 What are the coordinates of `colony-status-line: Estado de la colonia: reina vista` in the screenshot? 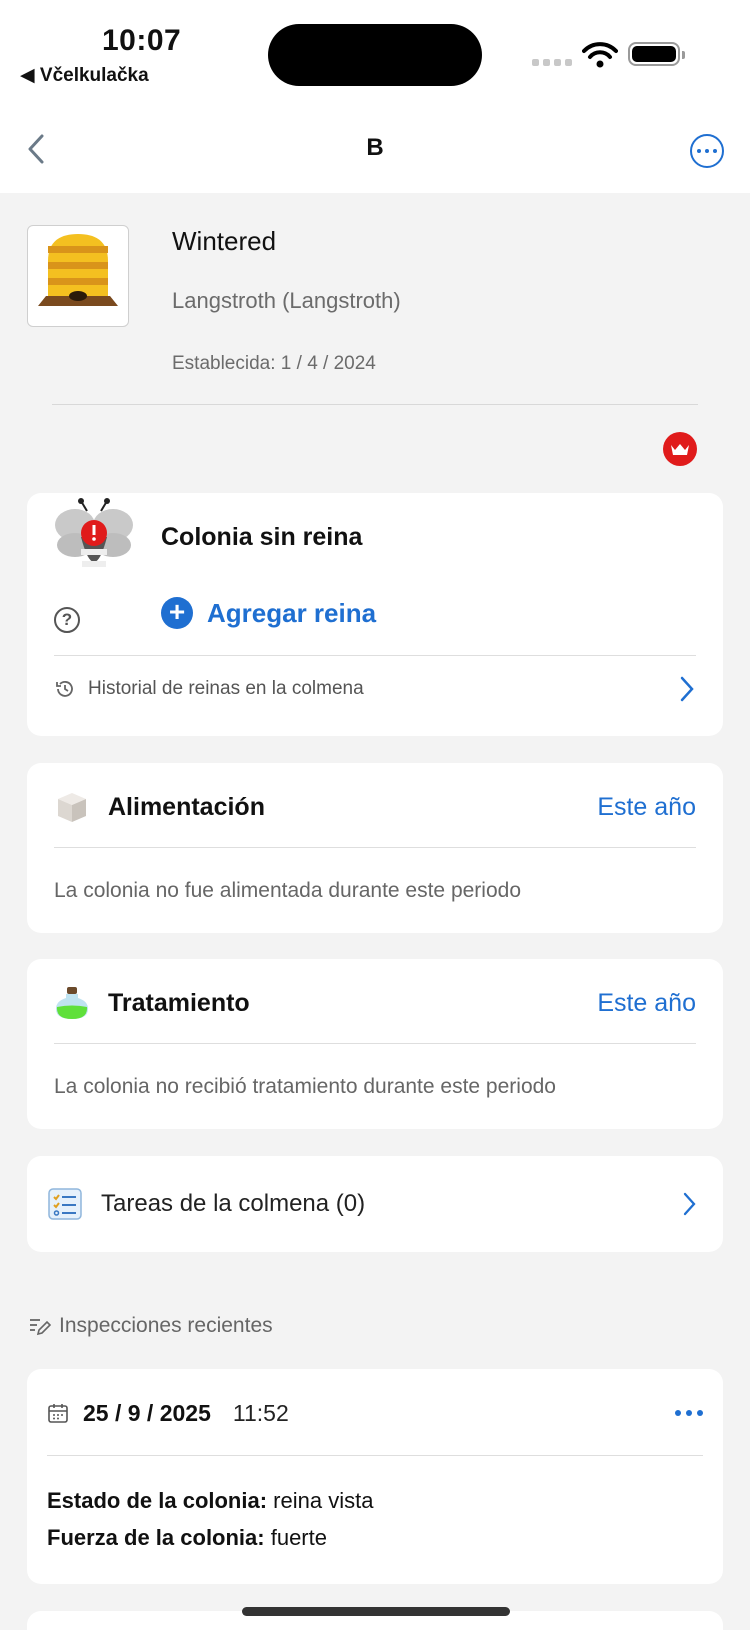 It's located at (210, 1501).